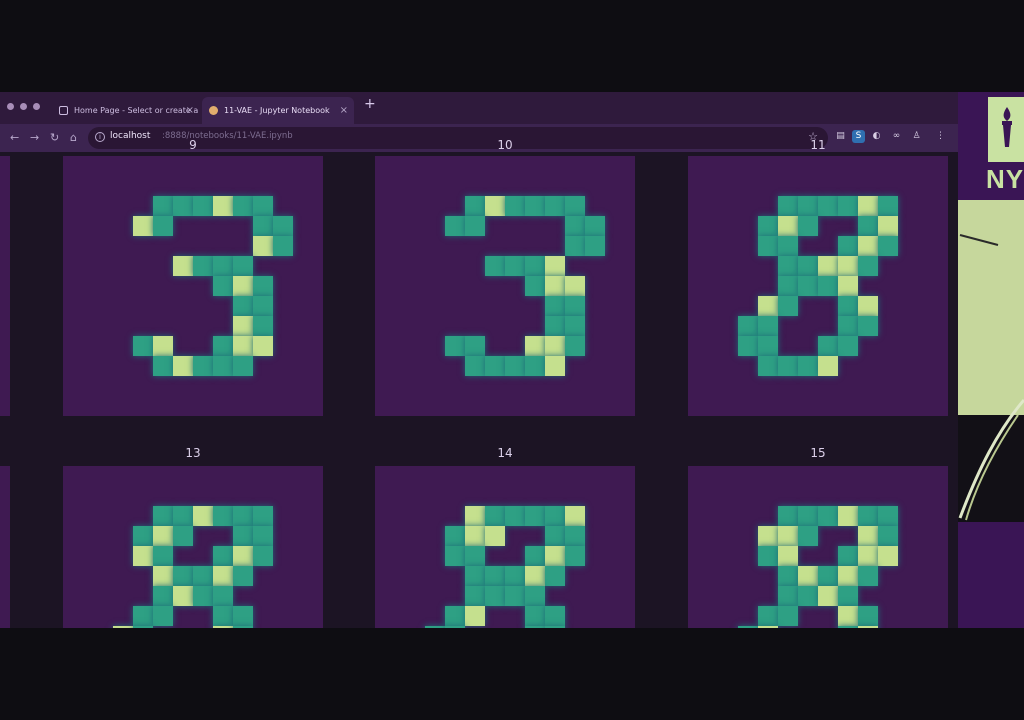 The image size is (1024, 720). What do you see at coordinates (136, 110) in the screenshot?
I see `tab-title: Home Page - Select or create a` at bounding box center [136, 110].